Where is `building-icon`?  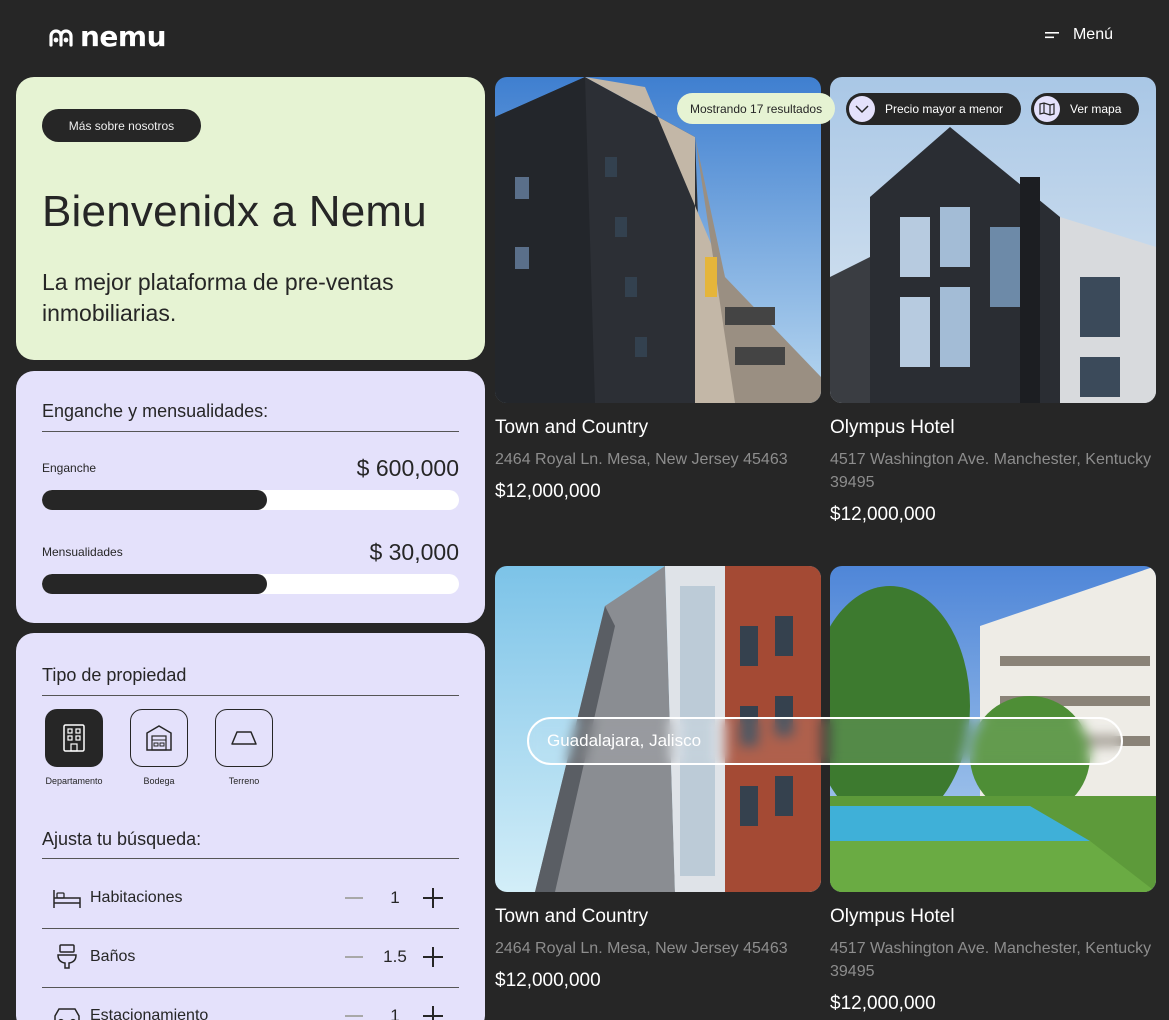 building-icon is located at coordinates (74, 738).